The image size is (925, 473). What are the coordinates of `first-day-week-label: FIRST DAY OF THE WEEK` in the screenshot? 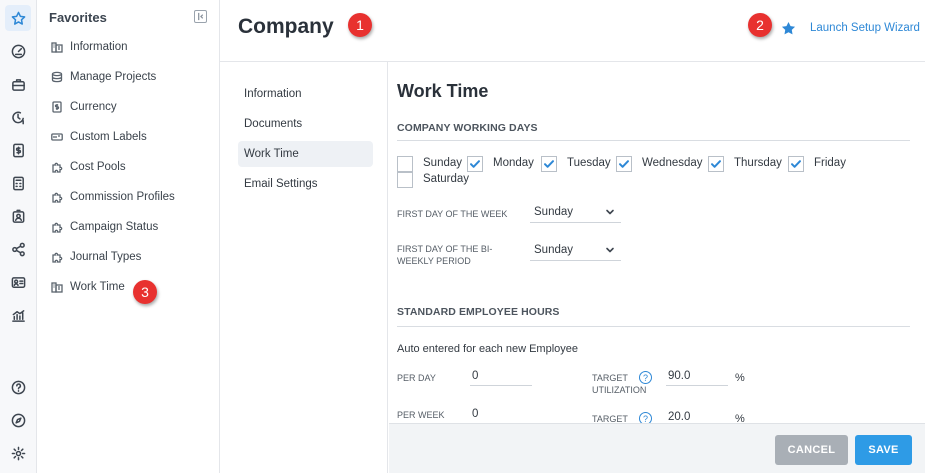 It's located at (452, 214).